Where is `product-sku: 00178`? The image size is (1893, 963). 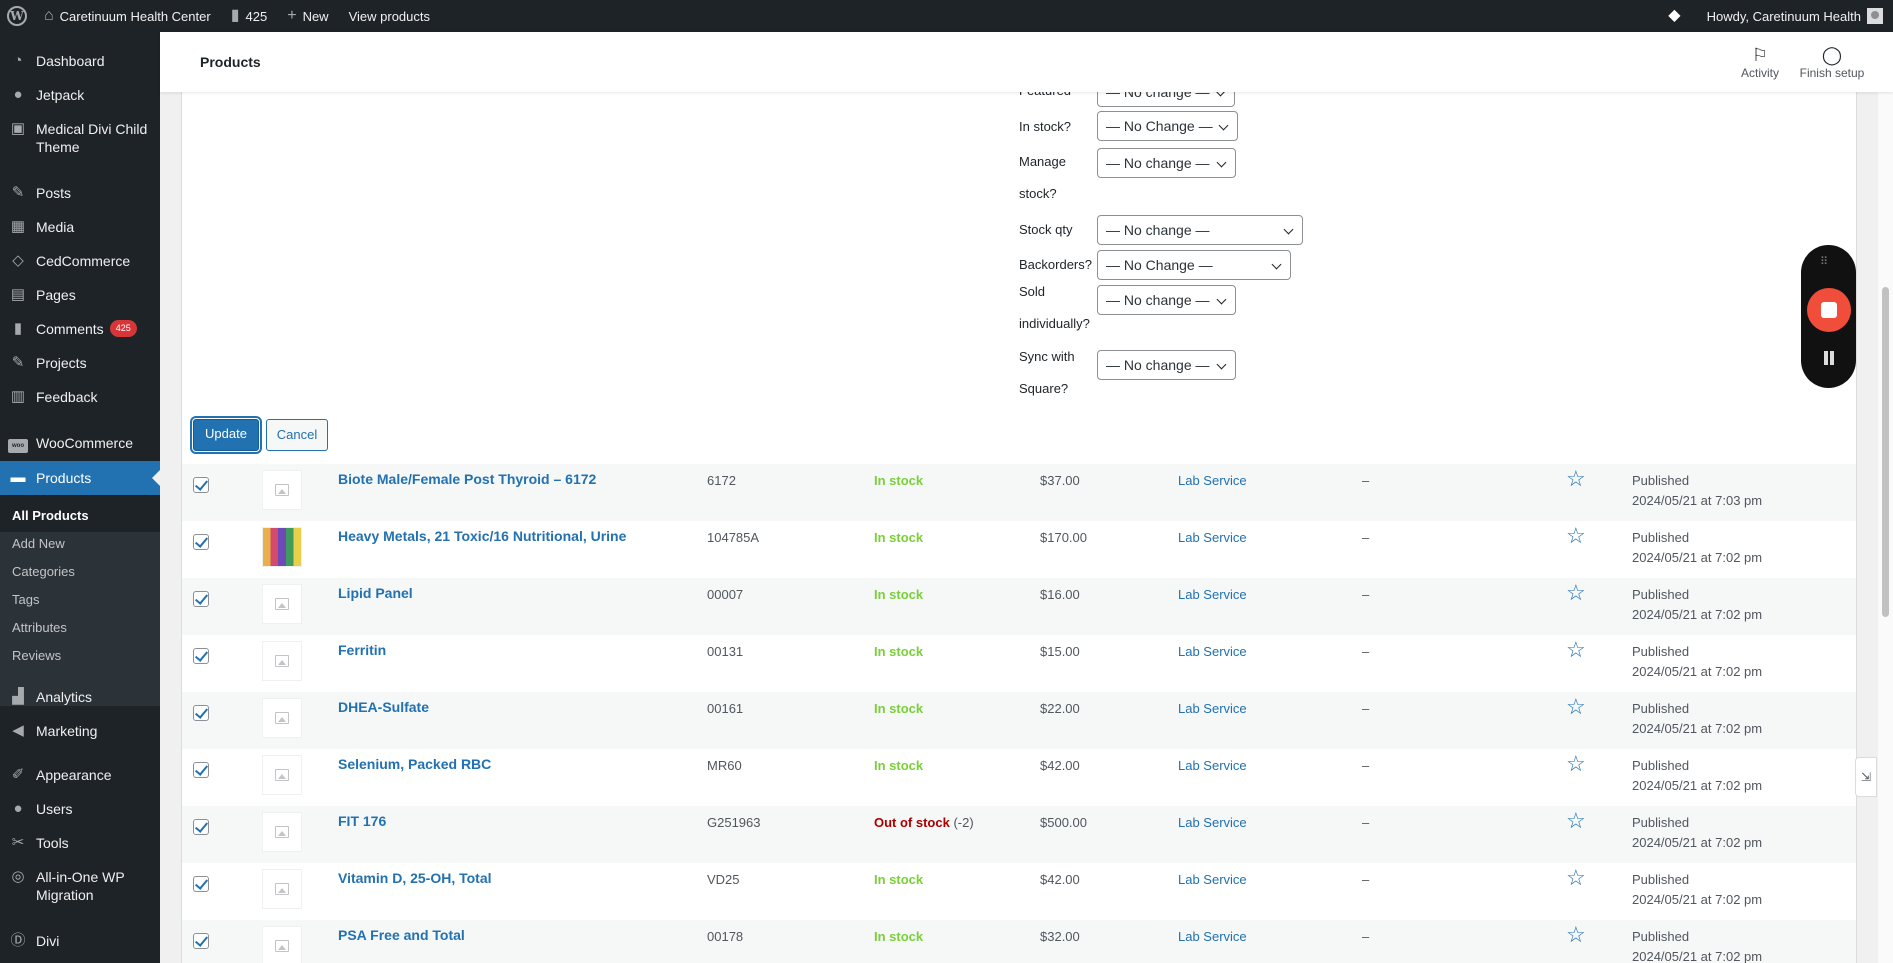 product-sku: 00178 is located at coordinates (725, 936).